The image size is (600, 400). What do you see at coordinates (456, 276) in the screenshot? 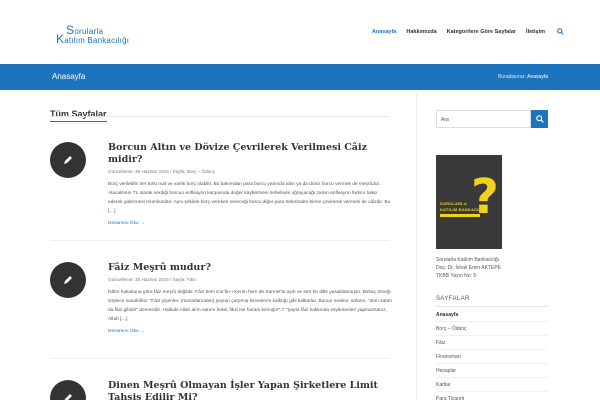
I see `book-caption-publication: TKBB Yayın No: 5` at bounding box center [456, 276].